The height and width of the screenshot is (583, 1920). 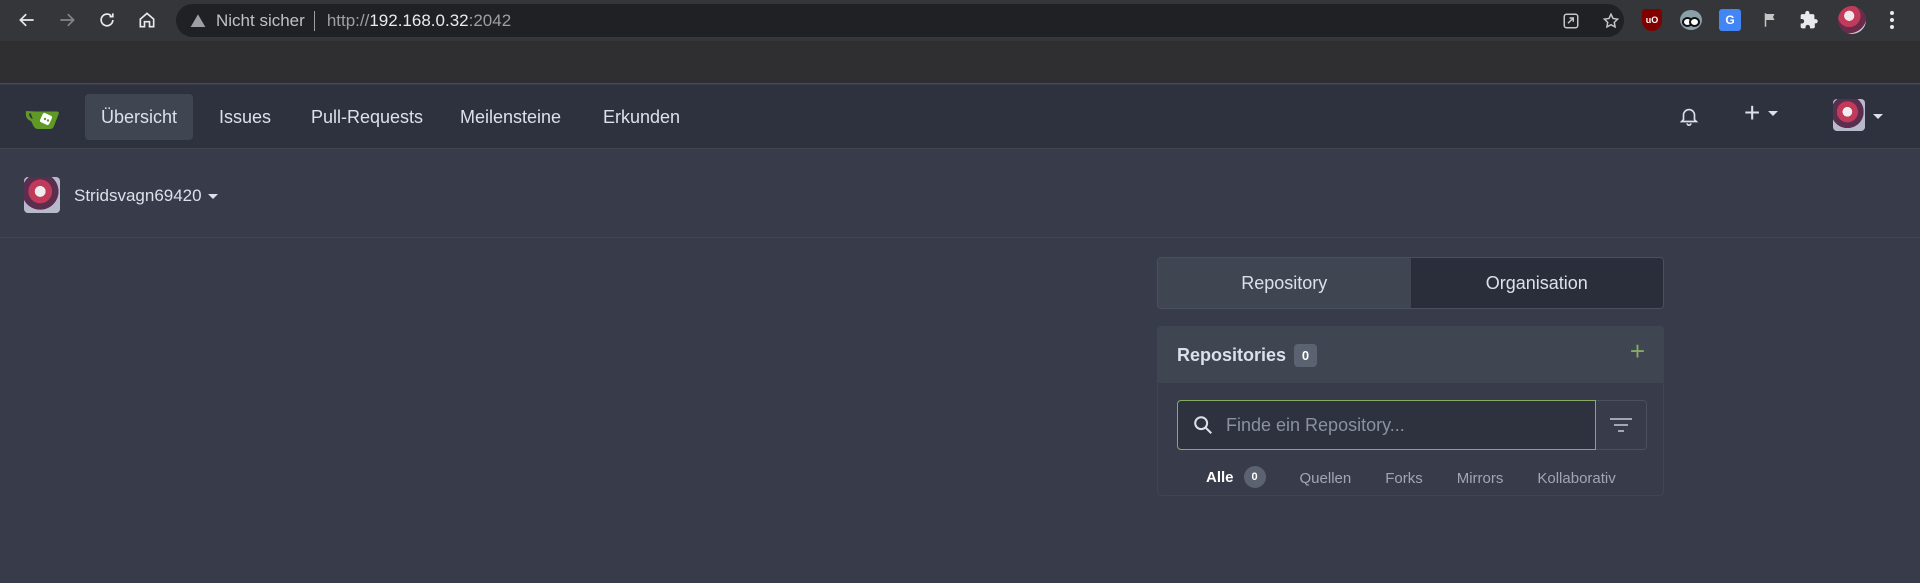 I want to click on url-scheme: http://, so click(x=348, y=20).